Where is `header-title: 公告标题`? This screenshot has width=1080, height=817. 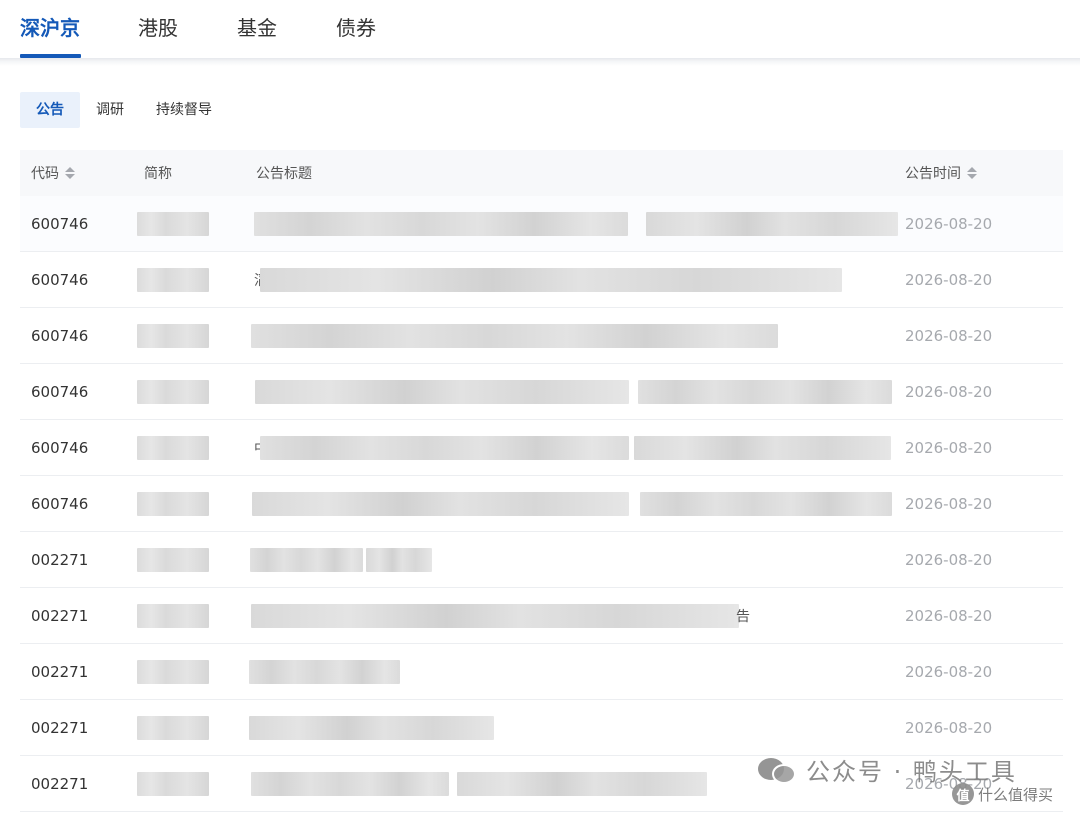 header-title: 公告标题 is located at coordinates (284, 173).